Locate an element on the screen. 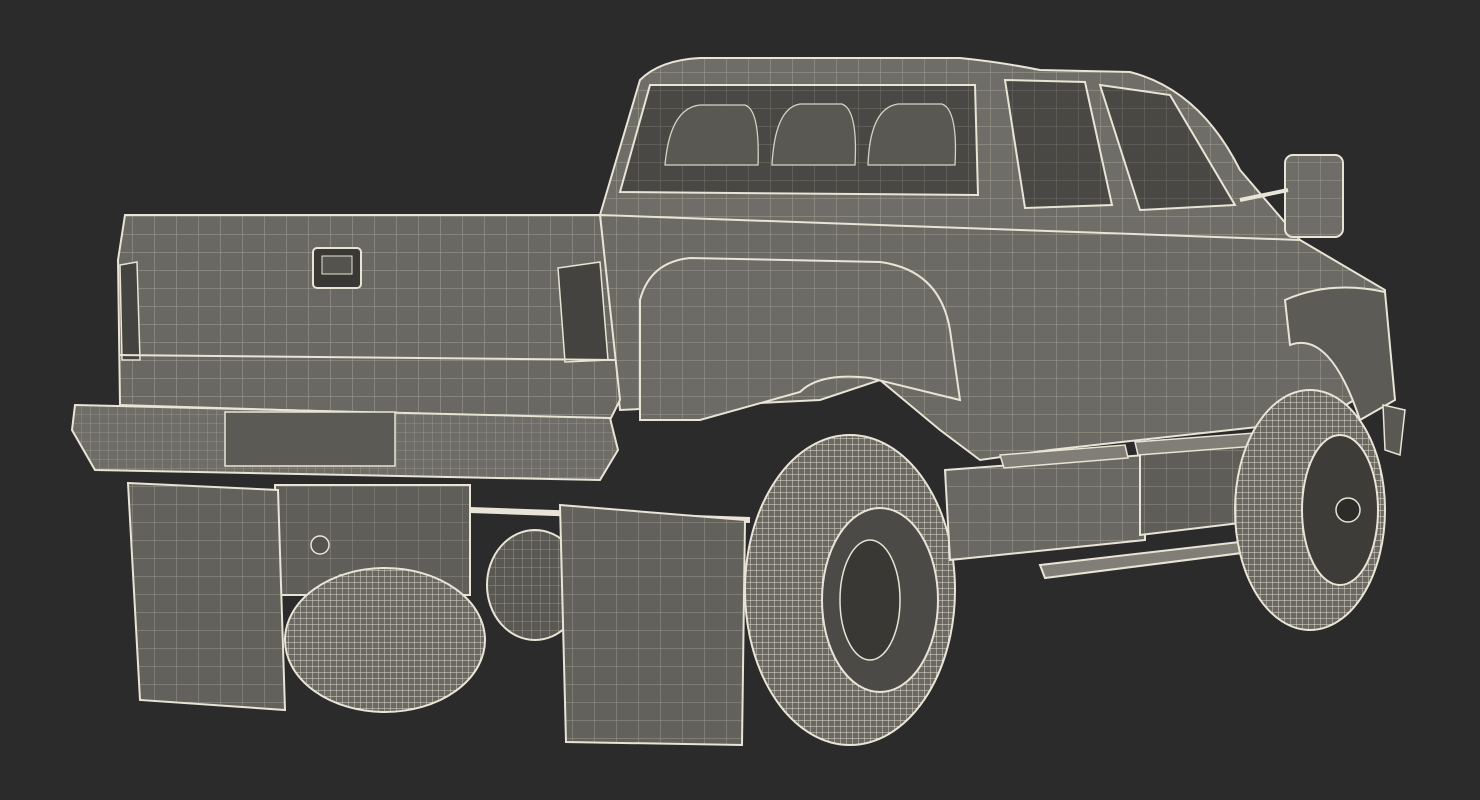 Image resolution: width=1480 pixels, height=800 pixels. taillight-left is located at coordinates (130, 311).